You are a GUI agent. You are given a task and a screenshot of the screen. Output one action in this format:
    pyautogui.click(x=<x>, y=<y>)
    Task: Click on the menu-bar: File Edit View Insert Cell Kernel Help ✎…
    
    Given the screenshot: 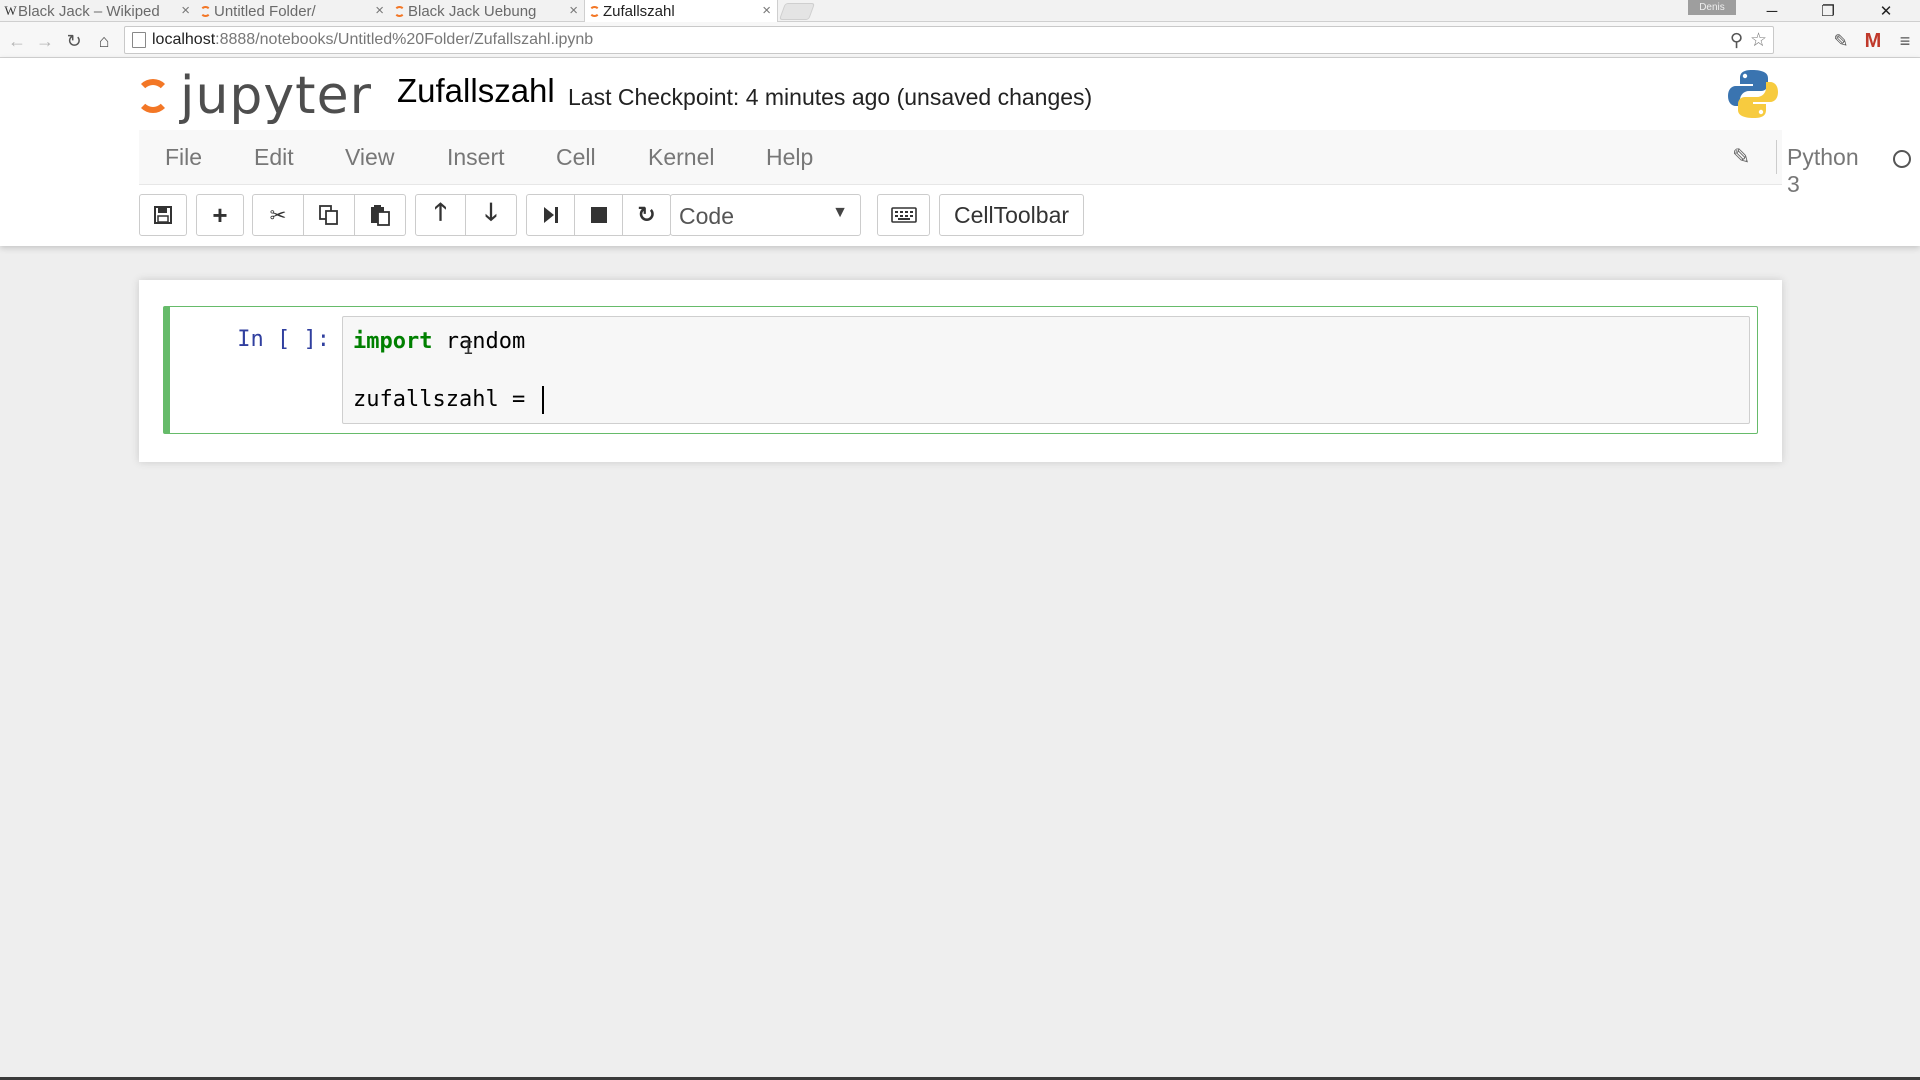 What is the action you would take?
    pyautogui.click(x=1025, y=163)
    